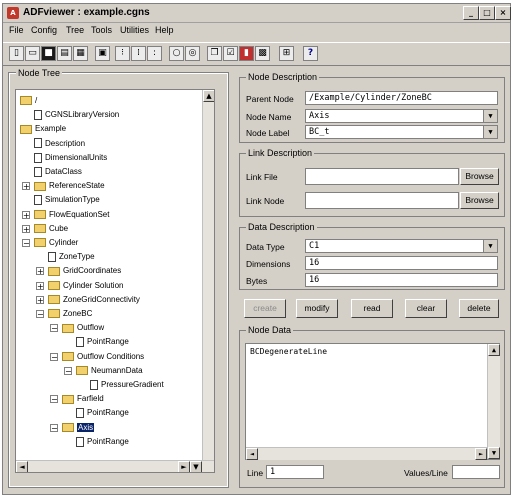 The image size is (514, 499). What do you see at coordinates (401, 98) in the screenshot?
I see `parent-node-field: /Example/Cylinder/ZoneBC` at bounding box center [401, 98].